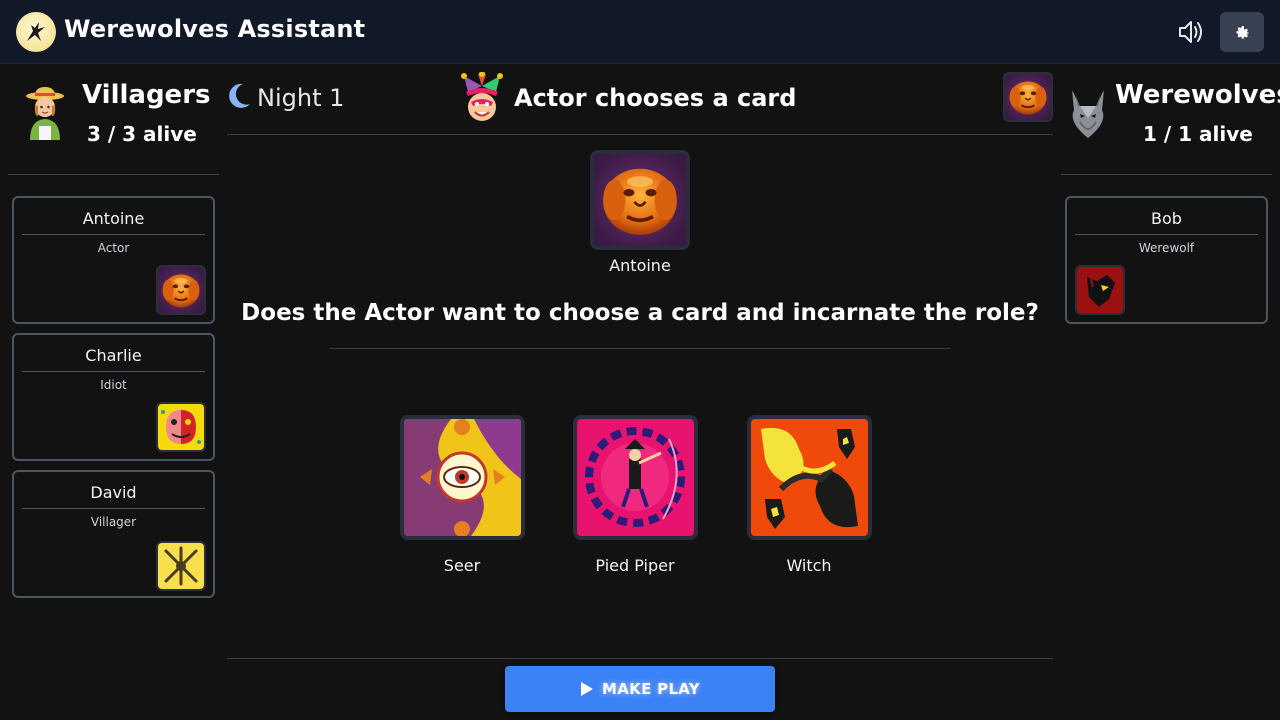  I want to click on werewolves-divider, so click(1166, 174).